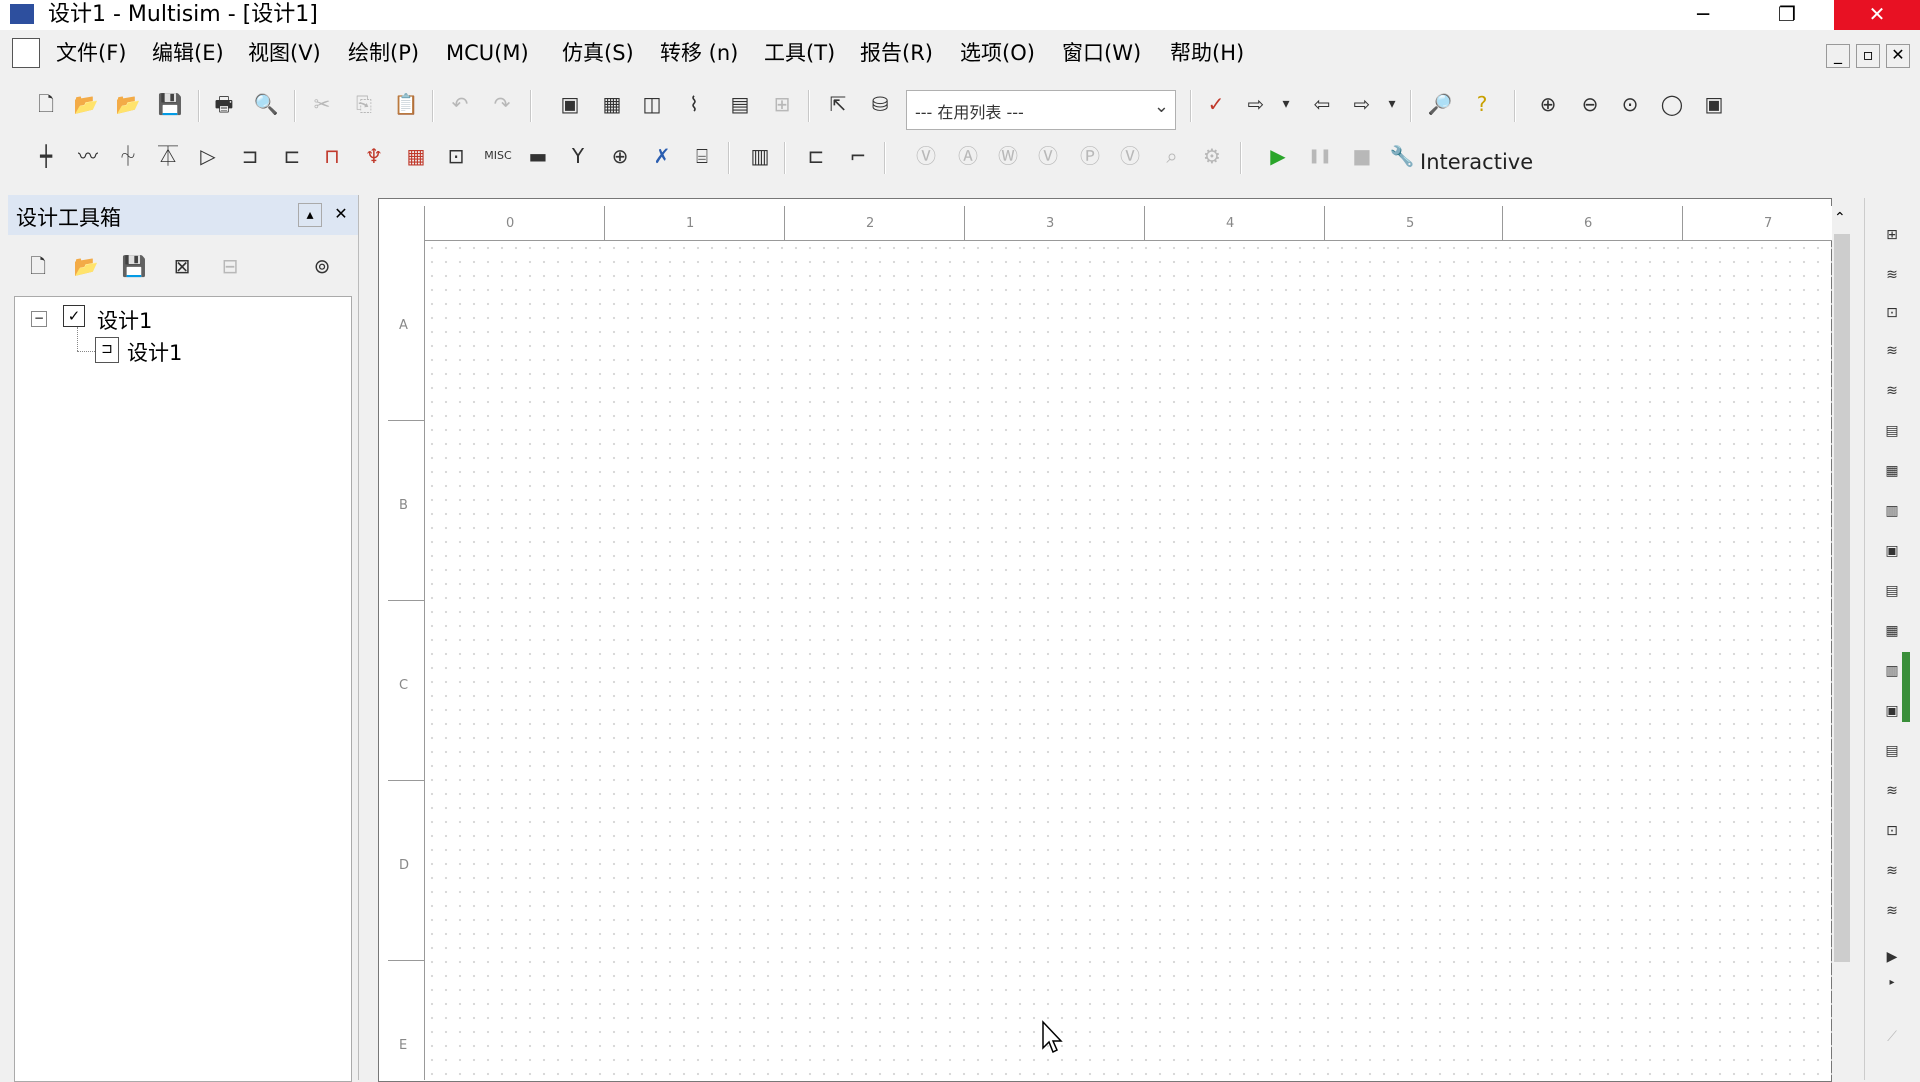  Describe the element at coordinates (322, 104) in the screenshot. I see `cut-icon: ✂` at that location.